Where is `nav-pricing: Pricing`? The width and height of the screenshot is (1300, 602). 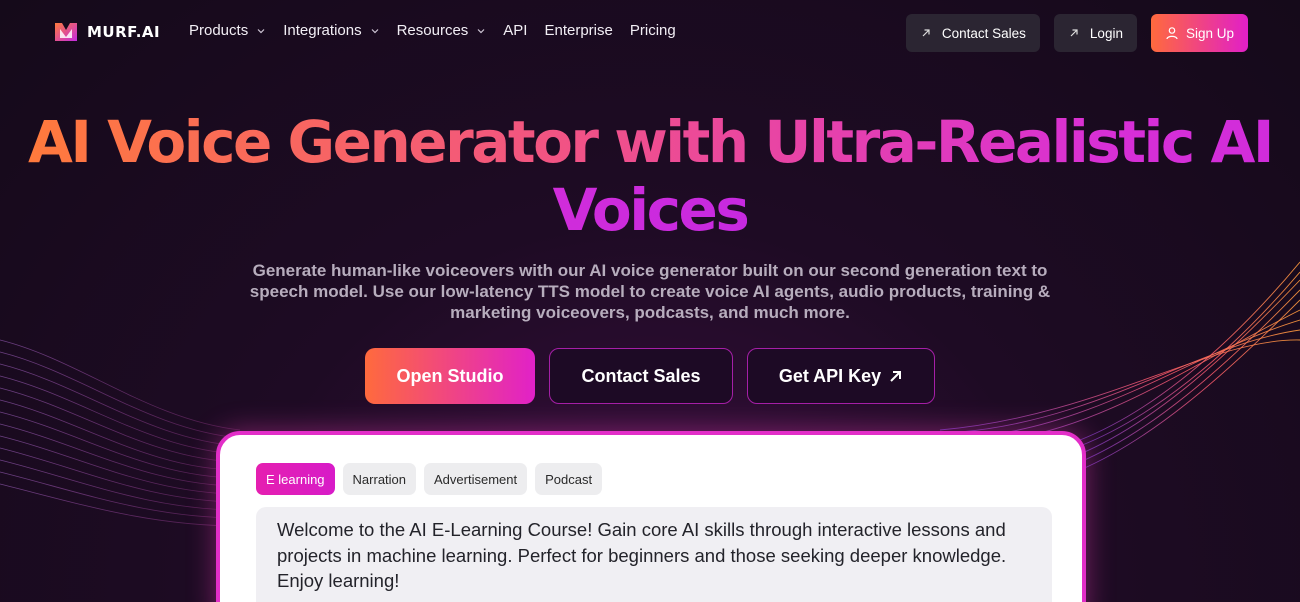 nav-pricing: Pricing is located at coordinates (653, 30).